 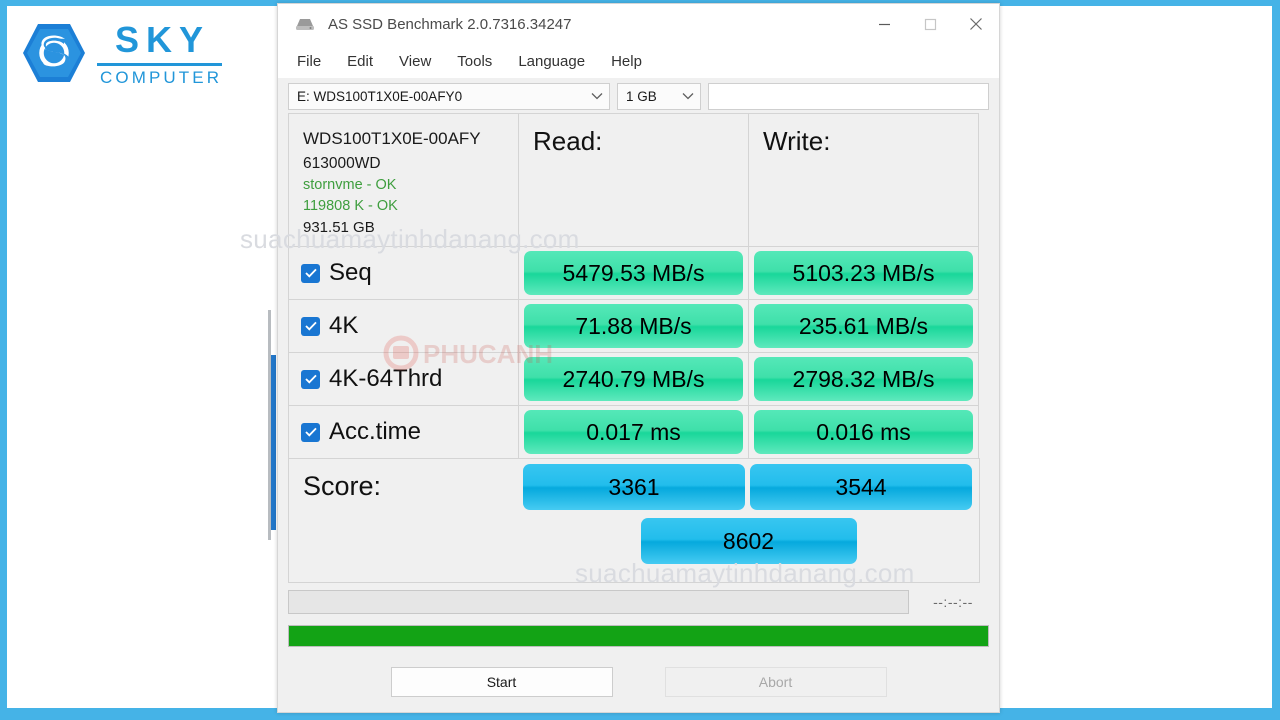 I want to click on result-pill: 0.017 ms, so click(x=633, y=432).